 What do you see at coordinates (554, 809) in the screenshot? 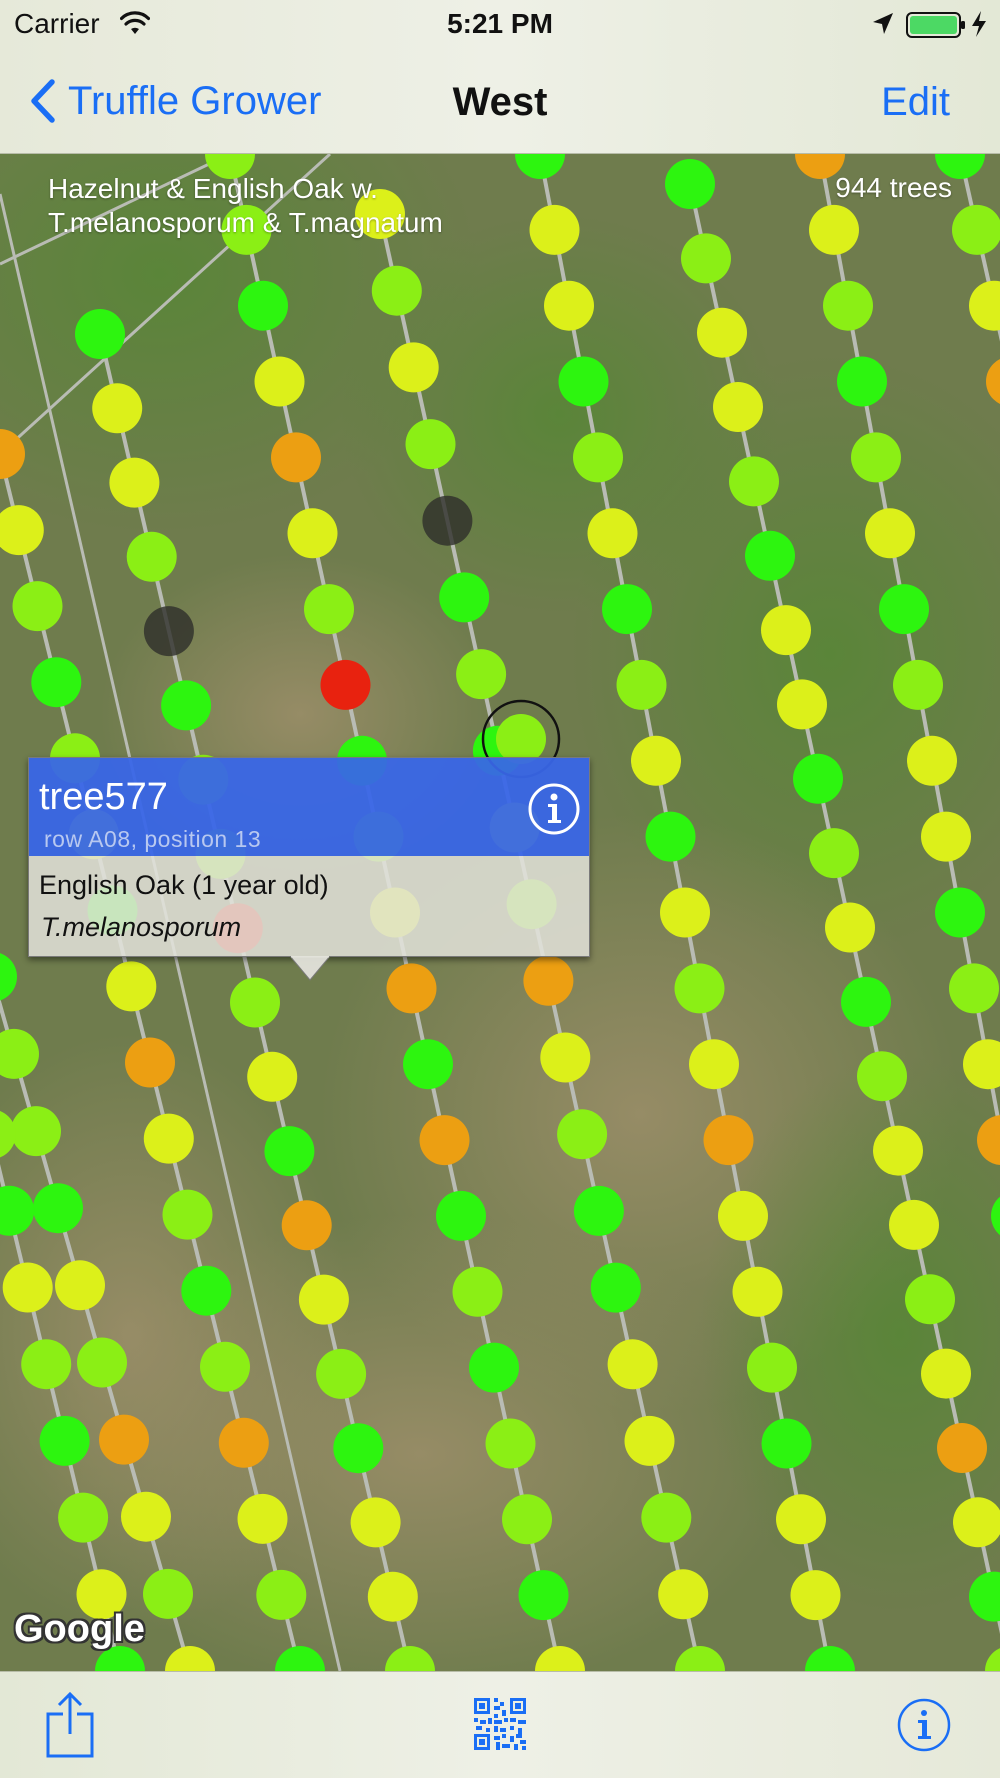
I see `callout-info-icon` at bounding box center [554, 809].